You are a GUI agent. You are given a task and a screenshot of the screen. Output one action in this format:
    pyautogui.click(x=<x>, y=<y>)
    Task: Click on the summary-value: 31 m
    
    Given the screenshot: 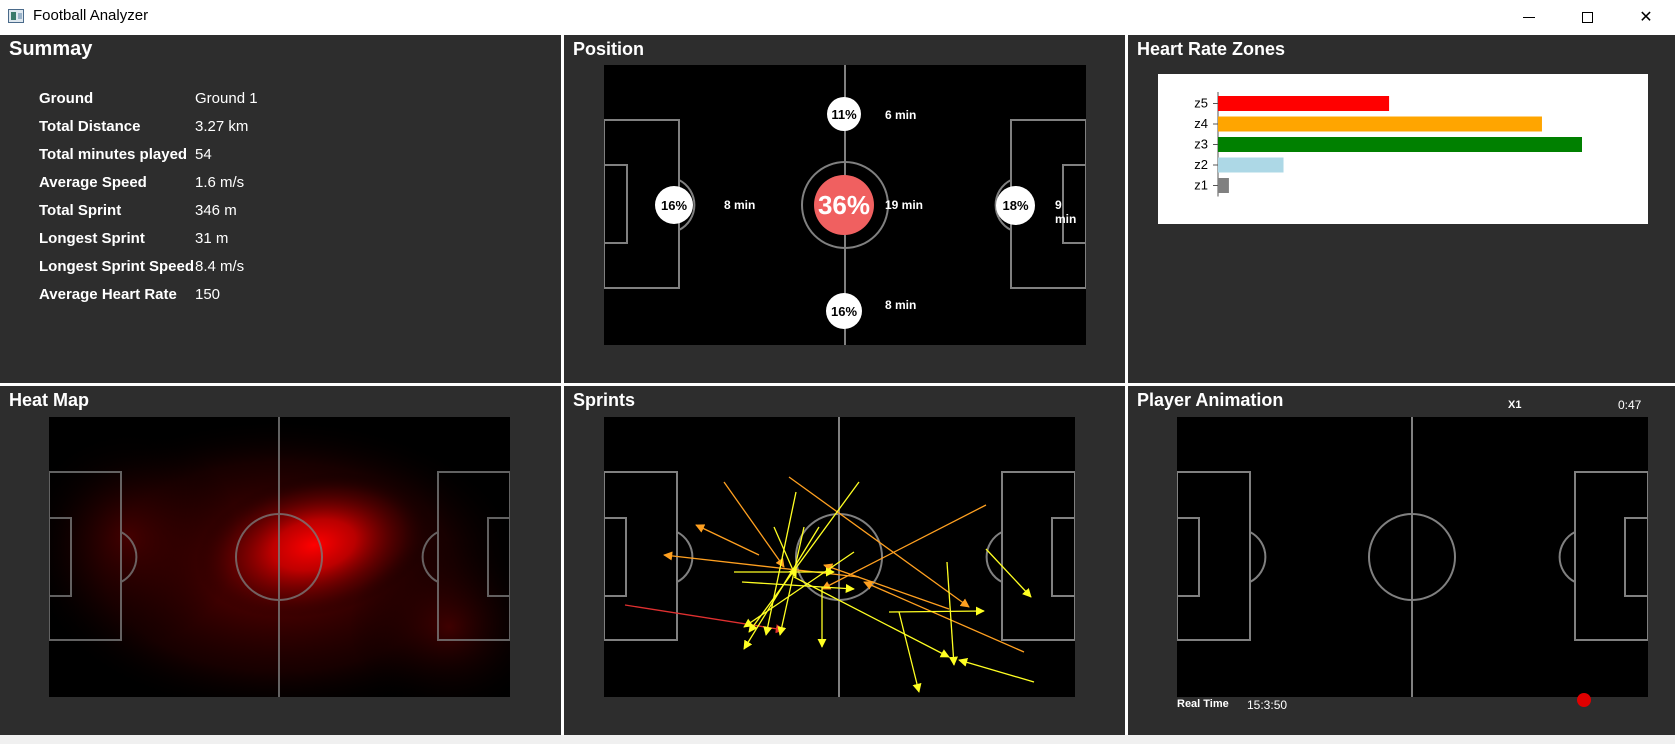 What is the action you would take?
    pyautogui.click(x=212, y=238)
    